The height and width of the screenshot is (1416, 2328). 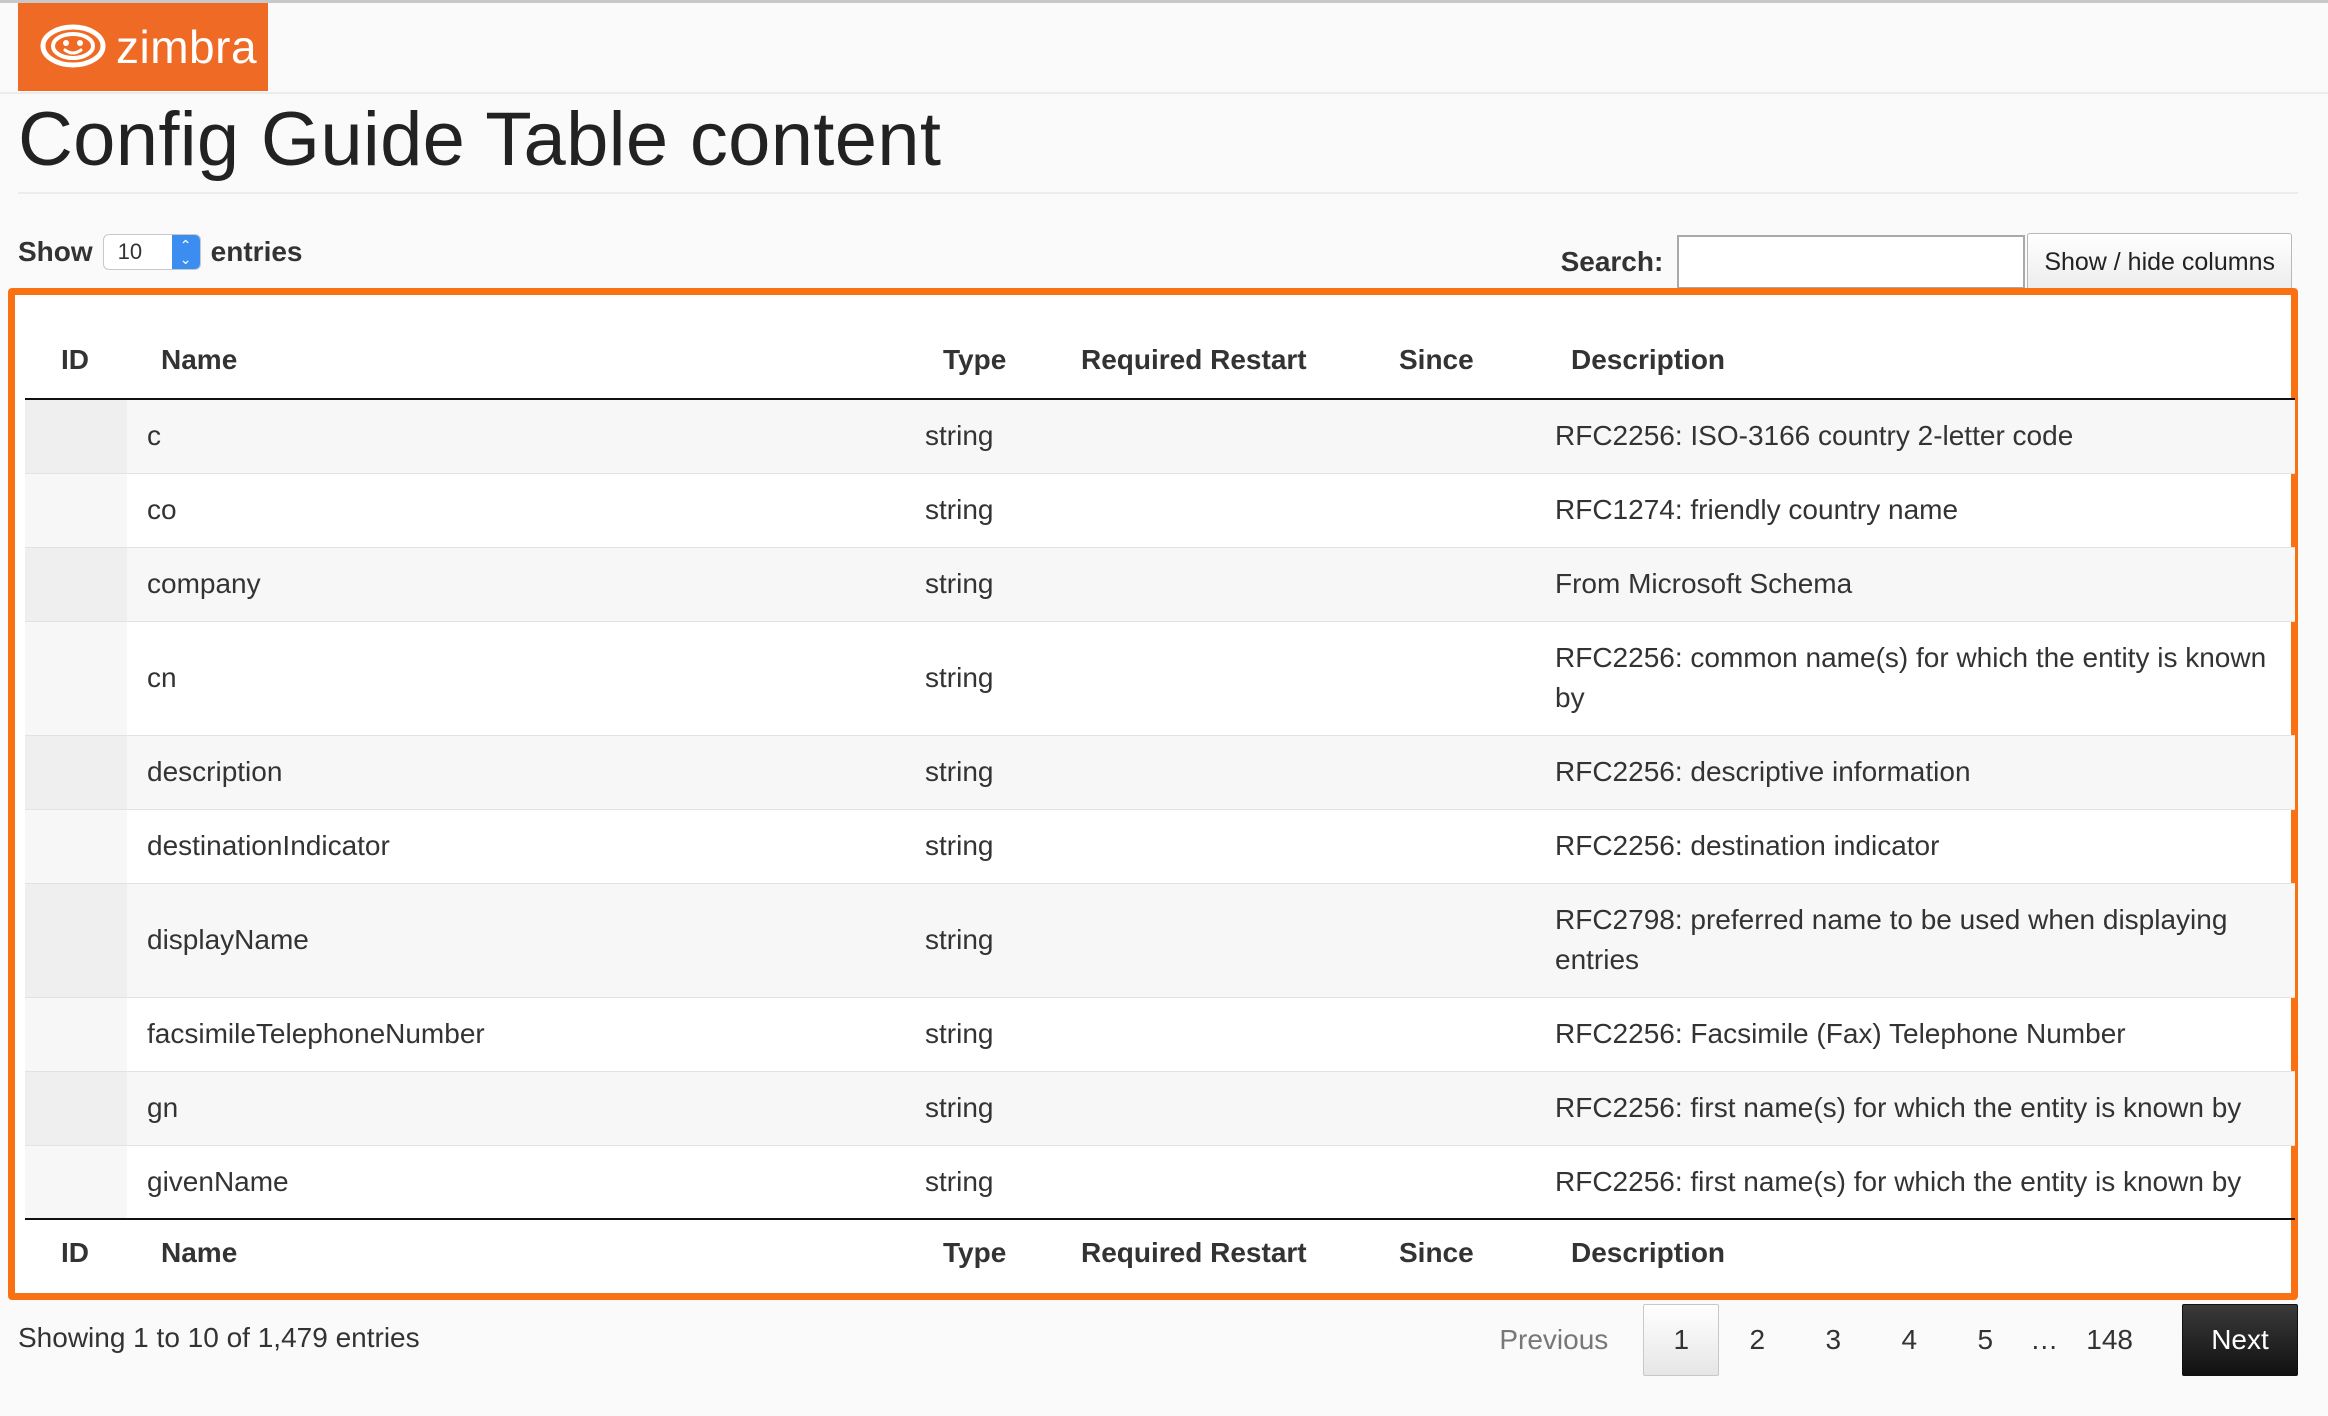 What do you see at coordinates (204, 583) in the screenshot?
I see `cell-name: company` at bounding box center [204, 583].